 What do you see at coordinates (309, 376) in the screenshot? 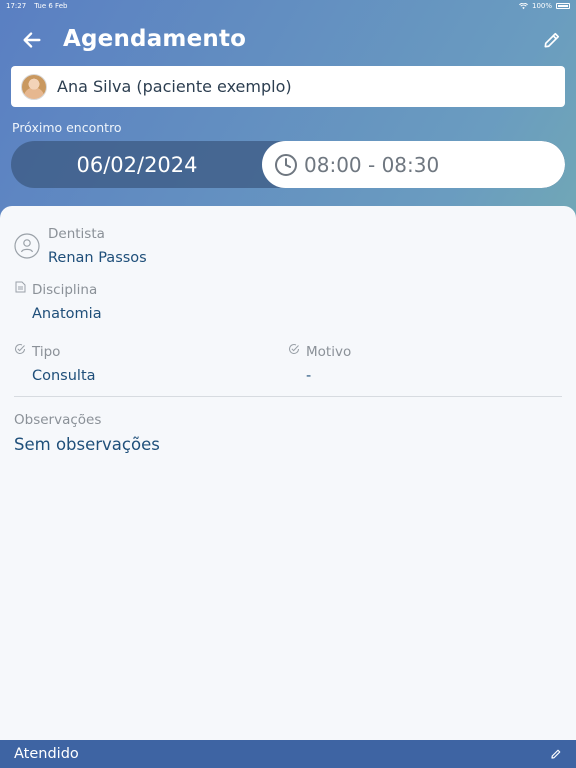
I see `reason-value: -` at bounding box center [309, 376].